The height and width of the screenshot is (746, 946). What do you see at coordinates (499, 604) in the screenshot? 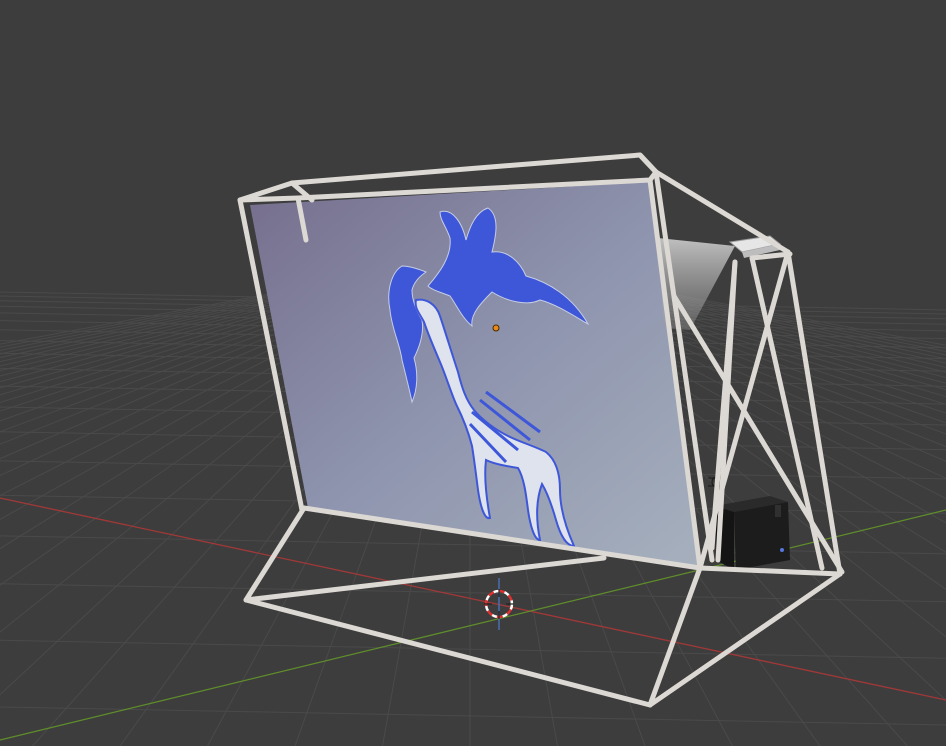
I see `3d-cursor` at bounding box center [499, 604].